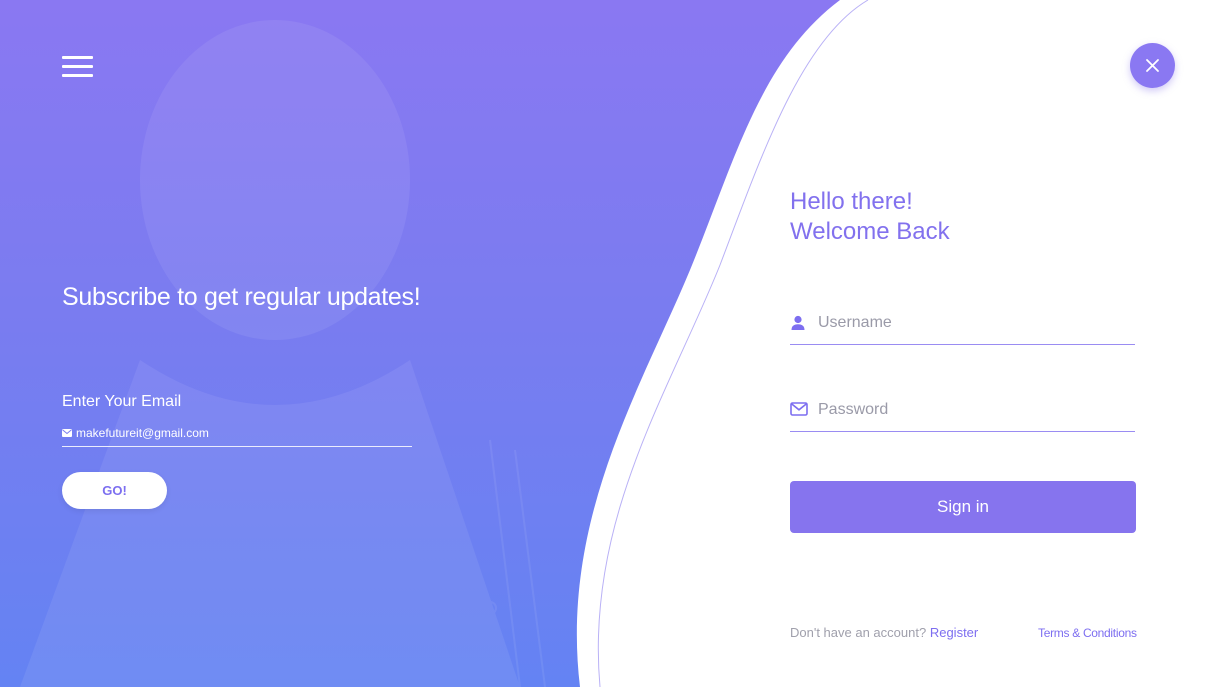 This screenshot has height=687, width=1222. Describe the element at coordinates (237, 434) in the screenshot. I see `email-input: makefutureit@gmail.com` at that location.